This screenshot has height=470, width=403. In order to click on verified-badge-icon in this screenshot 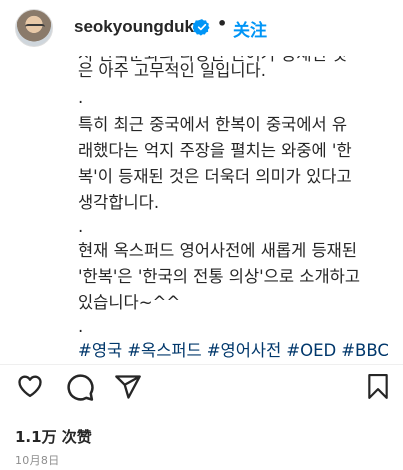, I will do `click(201, 27)`.